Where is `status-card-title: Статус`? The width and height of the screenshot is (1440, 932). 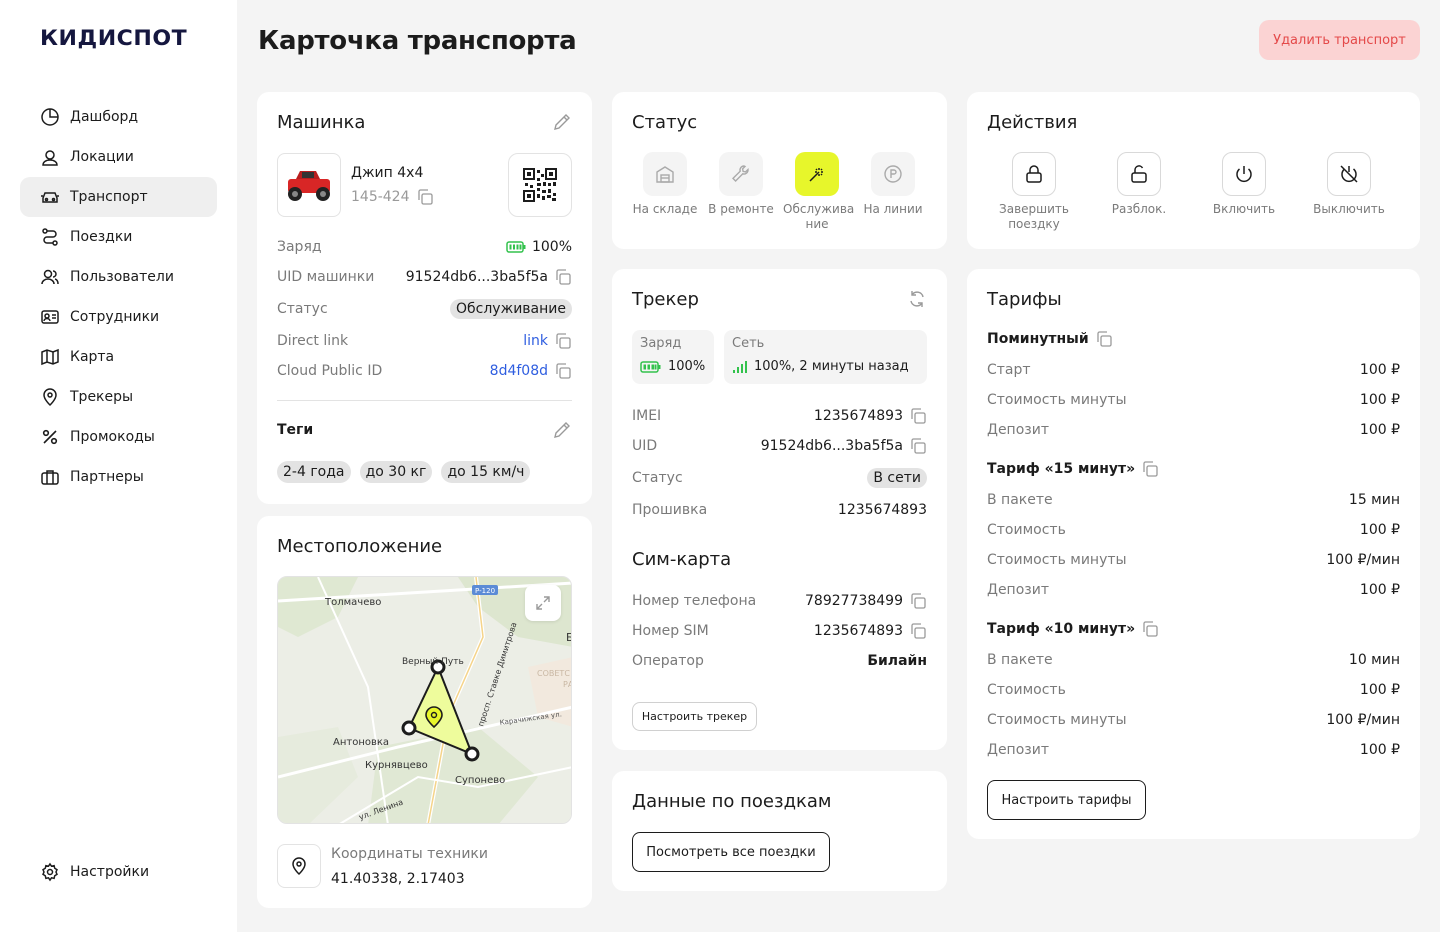 status-card-title: Статус is located at coordinates (665, 122).